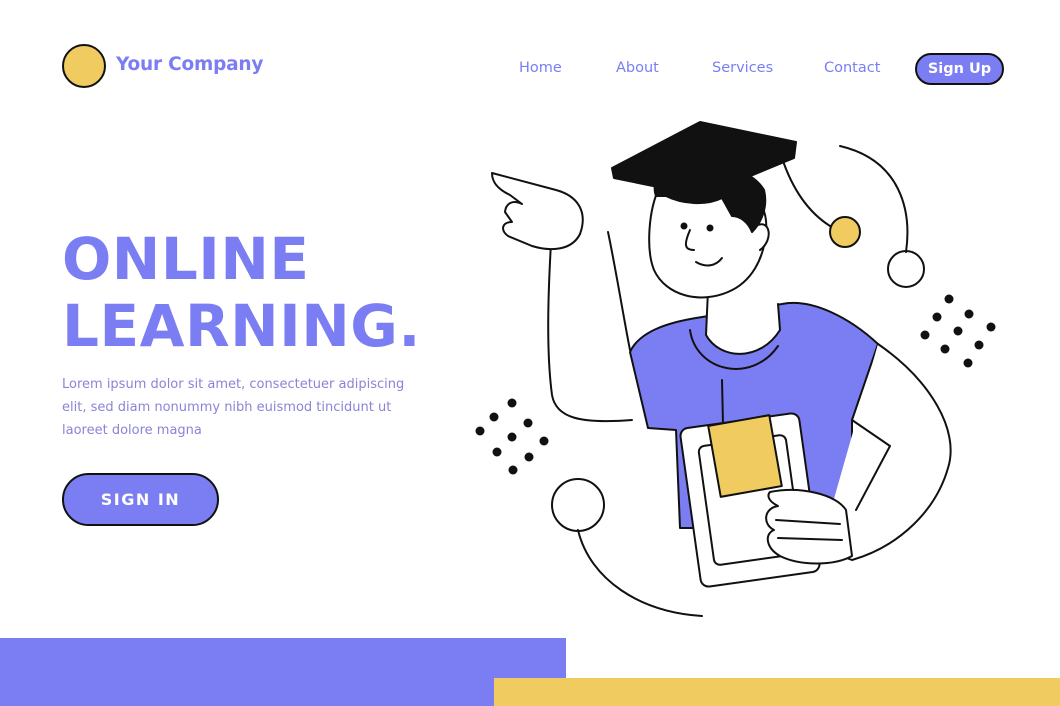 This screenshot has height=706, width=1060. I want to click on cap-tassel-string, so click(806, 192).